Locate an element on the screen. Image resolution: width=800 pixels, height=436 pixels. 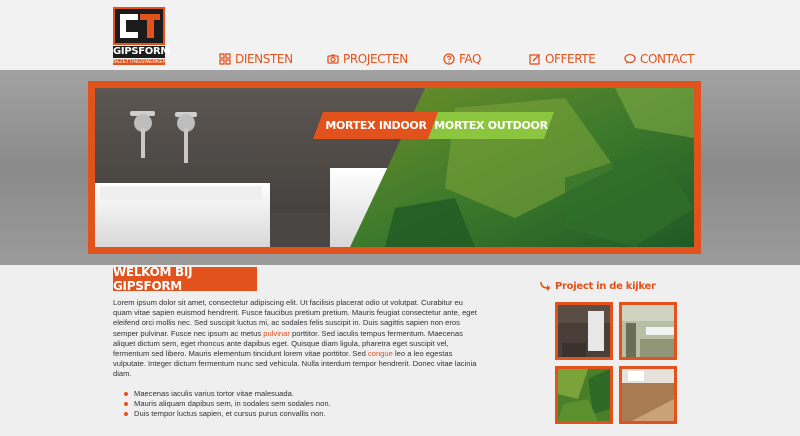
pulvinar-link: pulvinar is located at coordinates (276, 333).